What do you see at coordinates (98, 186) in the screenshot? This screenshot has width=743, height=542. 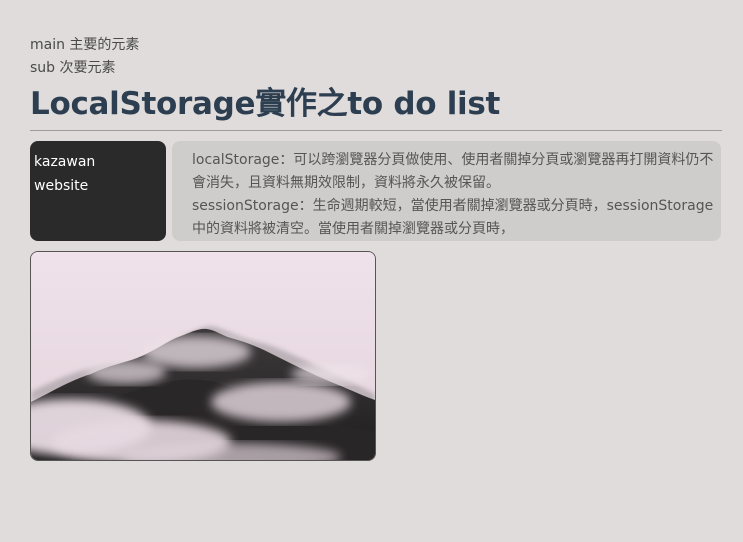 I see `sidebar-item-website: website` at bounding box center [98, 186].